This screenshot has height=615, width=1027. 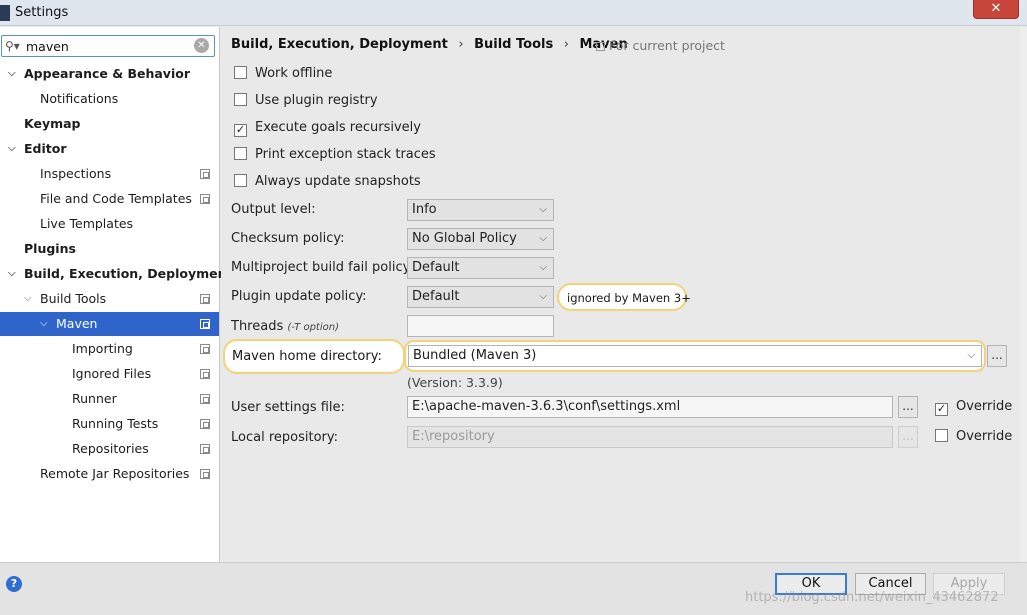 I want to click on tree-item-repositories: Repositories, so click(x=109, y=449).